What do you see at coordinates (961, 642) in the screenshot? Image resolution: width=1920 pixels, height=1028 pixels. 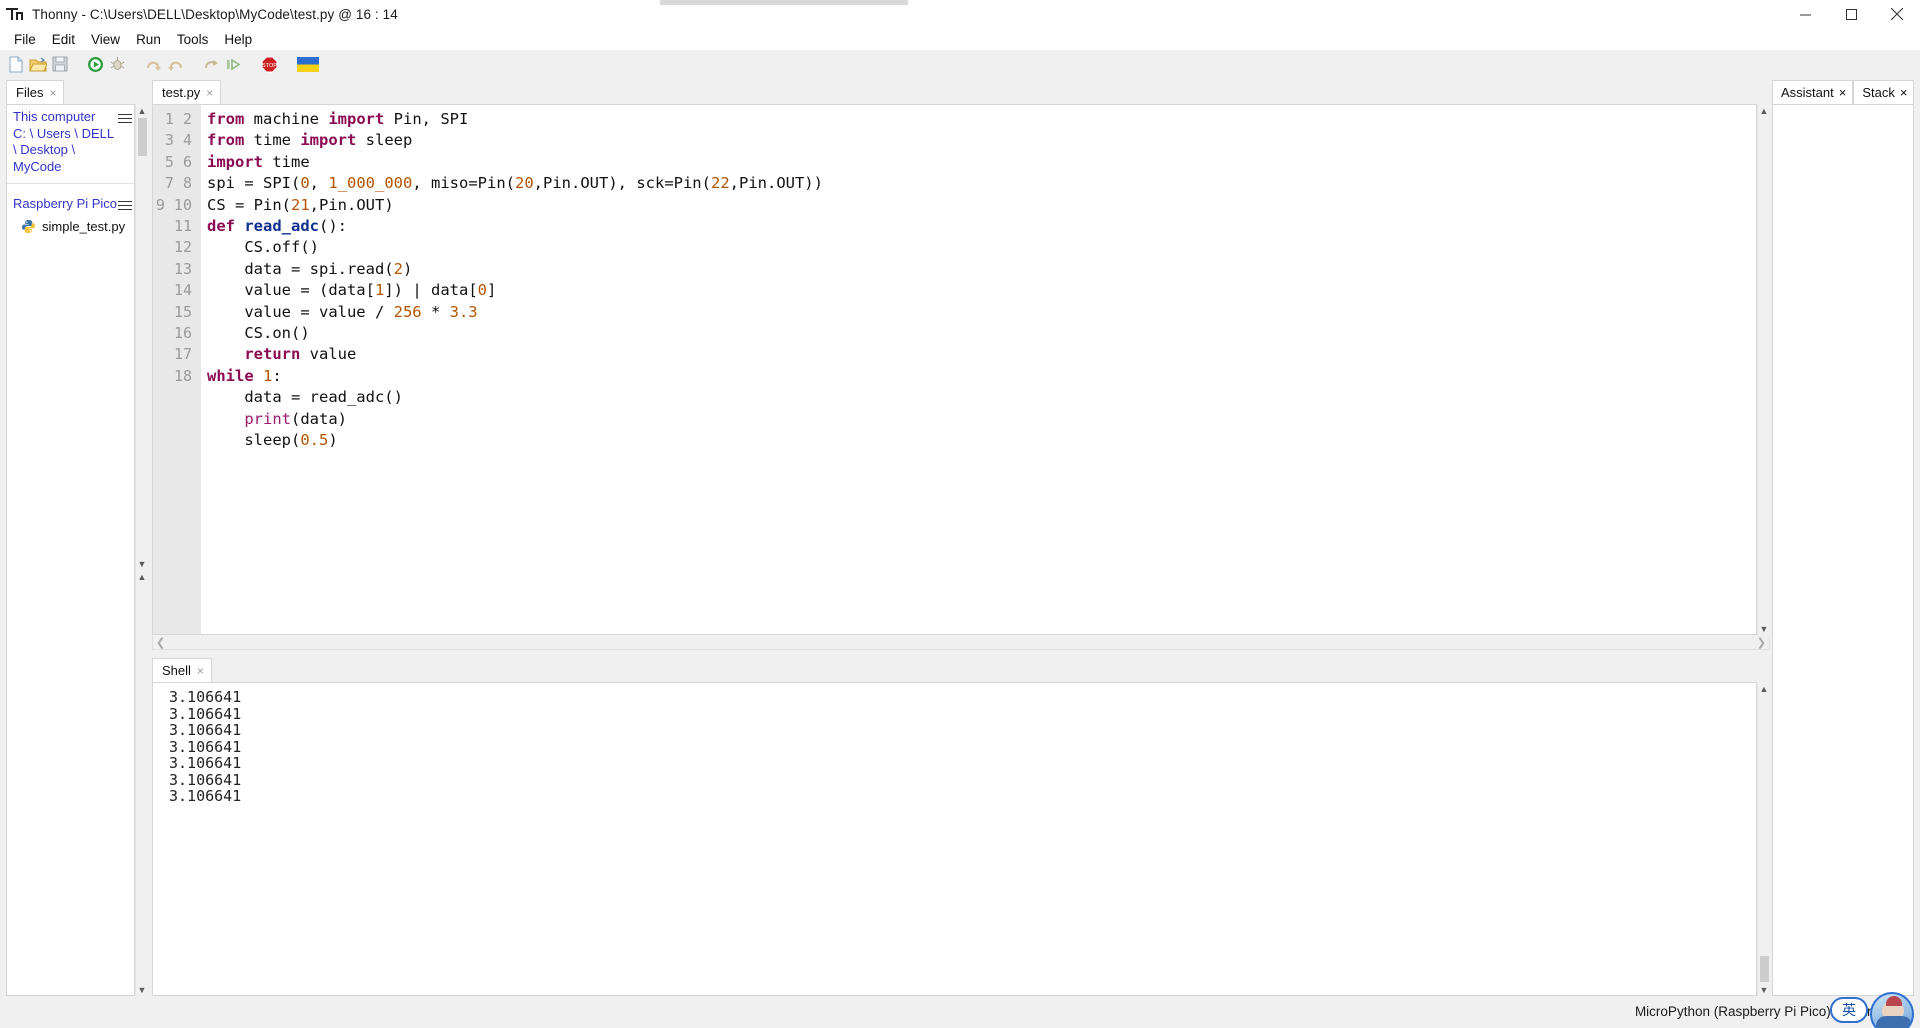 I see `editor-horizontal-scrollbar: ❮ ❯` at bounding box center [961, 642].